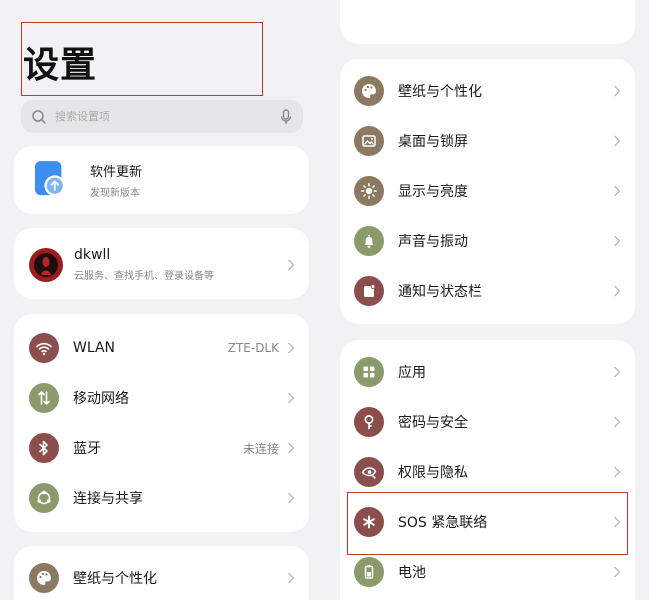  What do you see at coordinates (369, 572) in the screenshot?
I see `battery-icon` at bounding box center [369, 572].